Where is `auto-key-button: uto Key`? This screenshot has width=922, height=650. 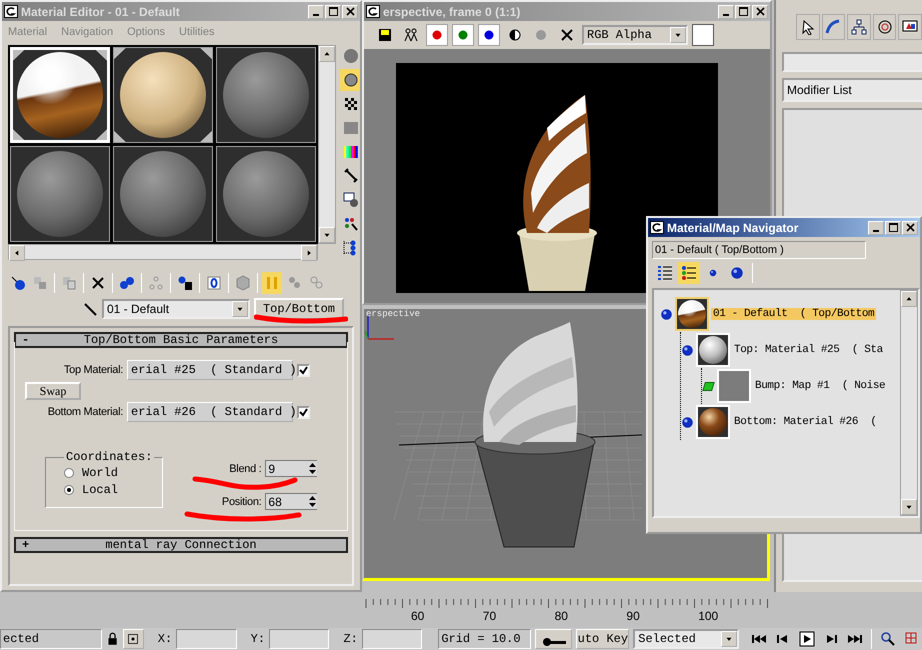
auto-key-button: uto Key is located at coordinates (603, 639).